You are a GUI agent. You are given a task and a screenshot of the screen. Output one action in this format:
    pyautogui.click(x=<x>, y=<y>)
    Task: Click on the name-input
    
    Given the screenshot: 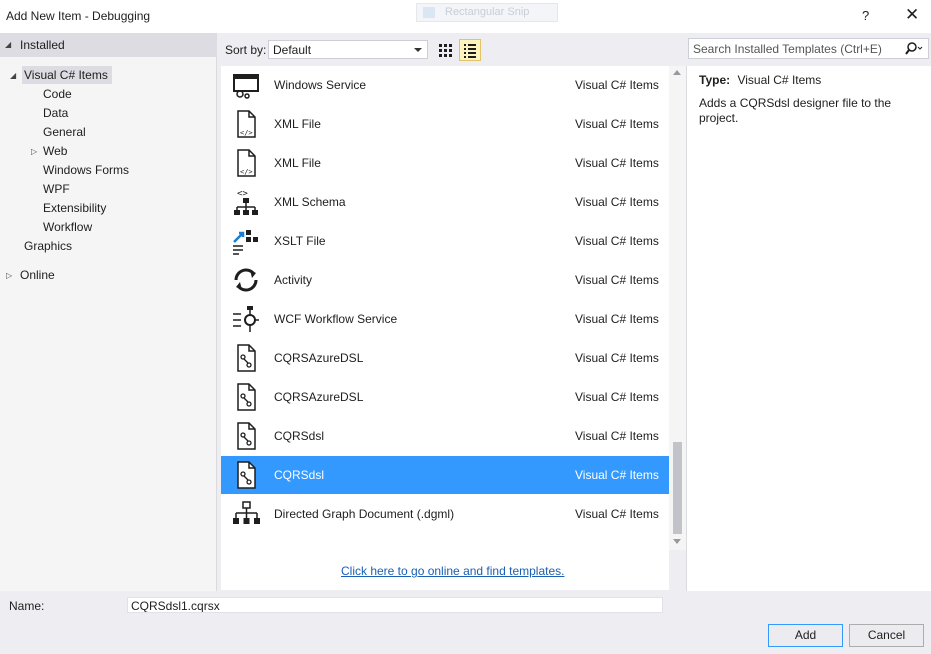 What is the action you would take?
    pyautogui.click(x=395, y=605)
    